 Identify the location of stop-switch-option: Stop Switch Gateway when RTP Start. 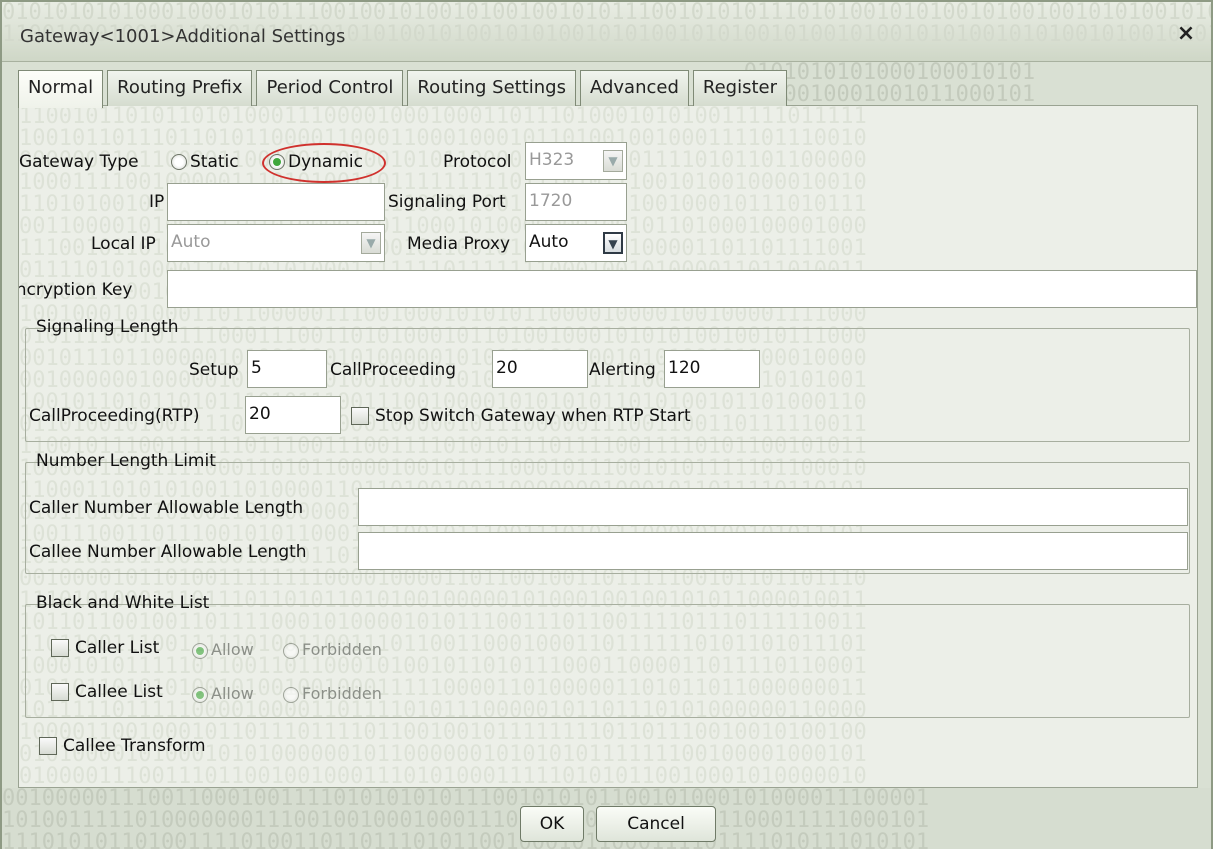
(521, 416).